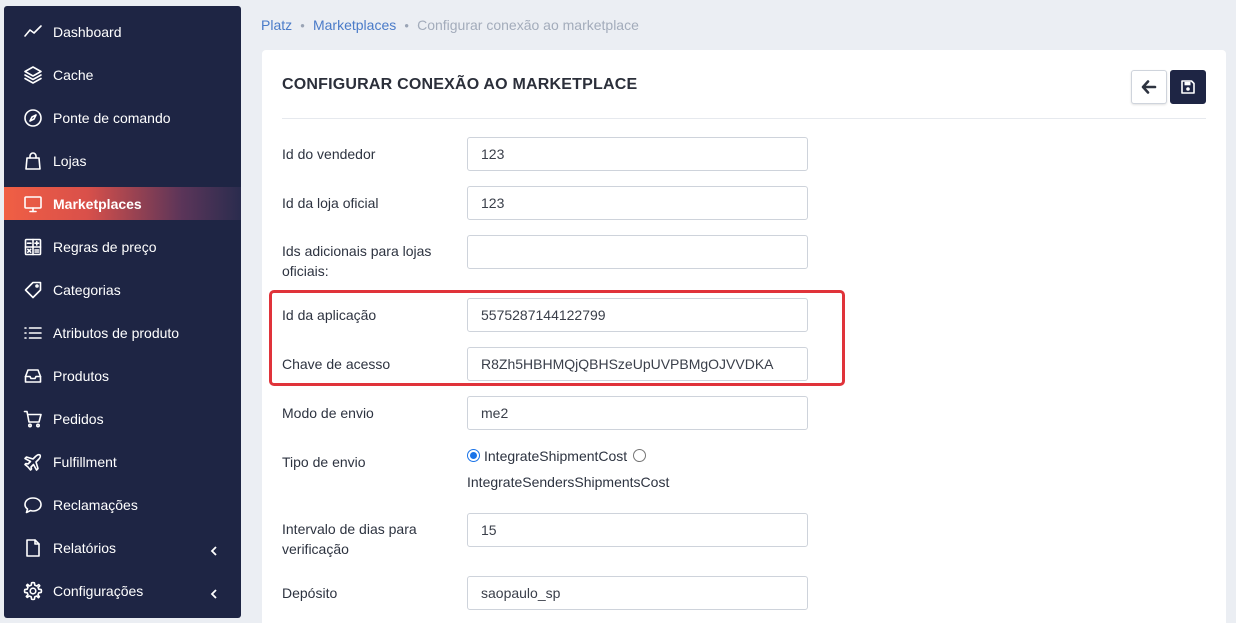  What do you see at coordinates (330, 203) in the screenshot?
I see `official-store-id-label: Id da loja oficial` at bounding box center [330, 203].